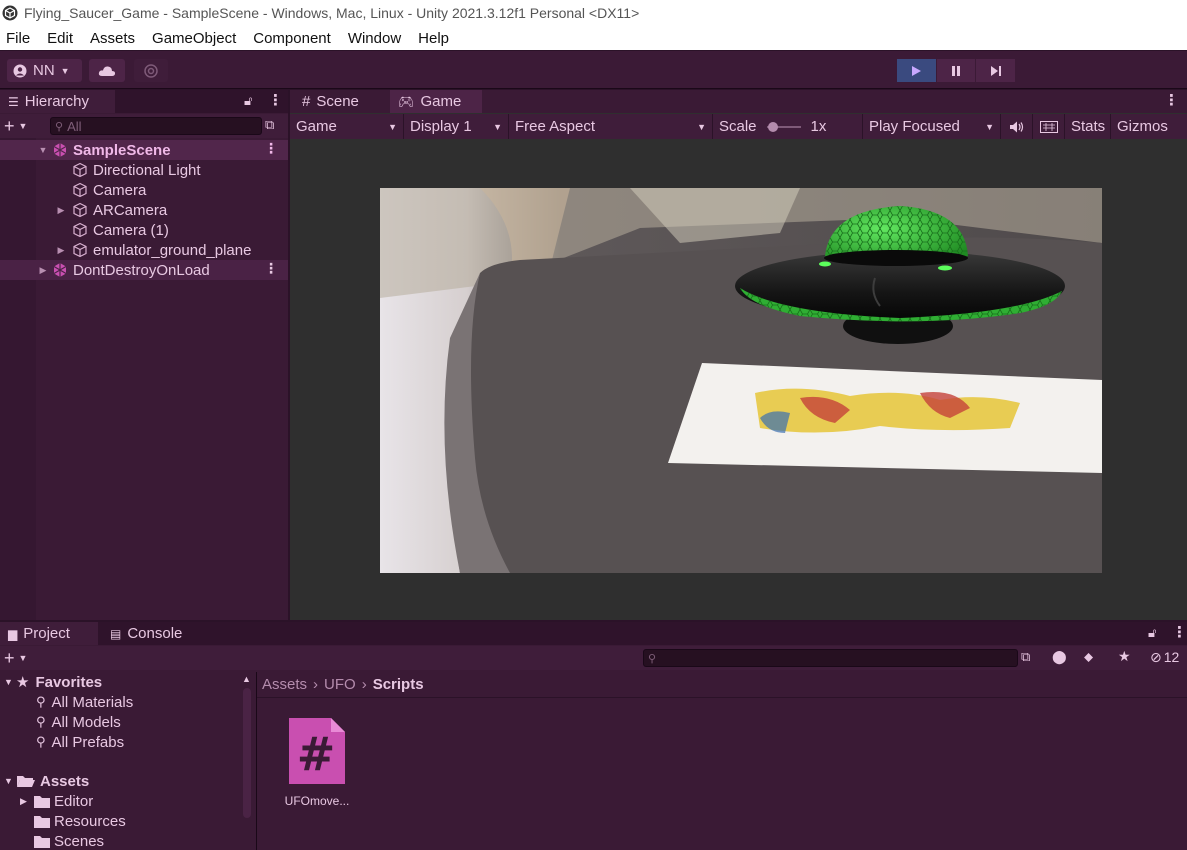 The image size is (1187, 850). What do you see at coordinates (92, 702) in the screenshot?
I see `favorite-label: All Materials` at bounding box center [92, 702].